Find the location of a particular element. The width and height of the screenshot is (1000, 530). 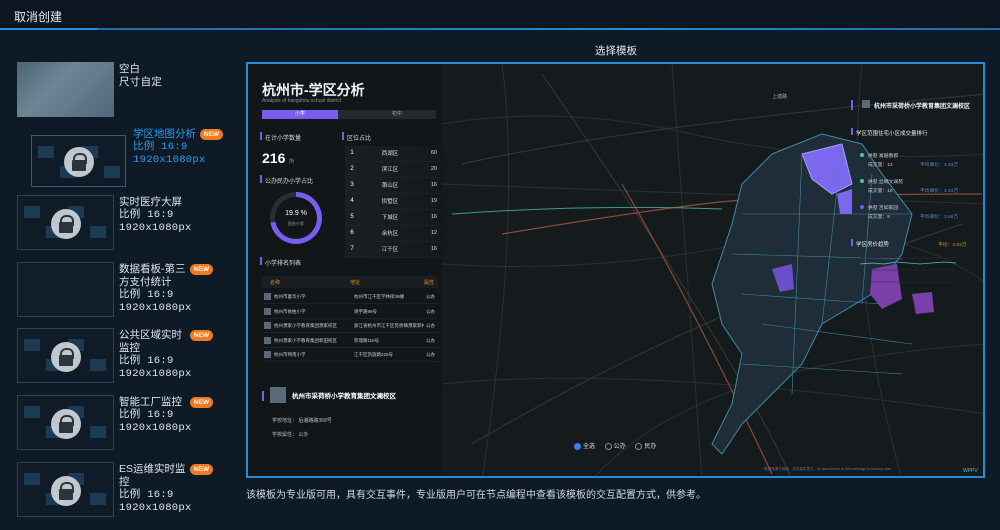

level-primary: 小学 is located at coordinates (300, 114).